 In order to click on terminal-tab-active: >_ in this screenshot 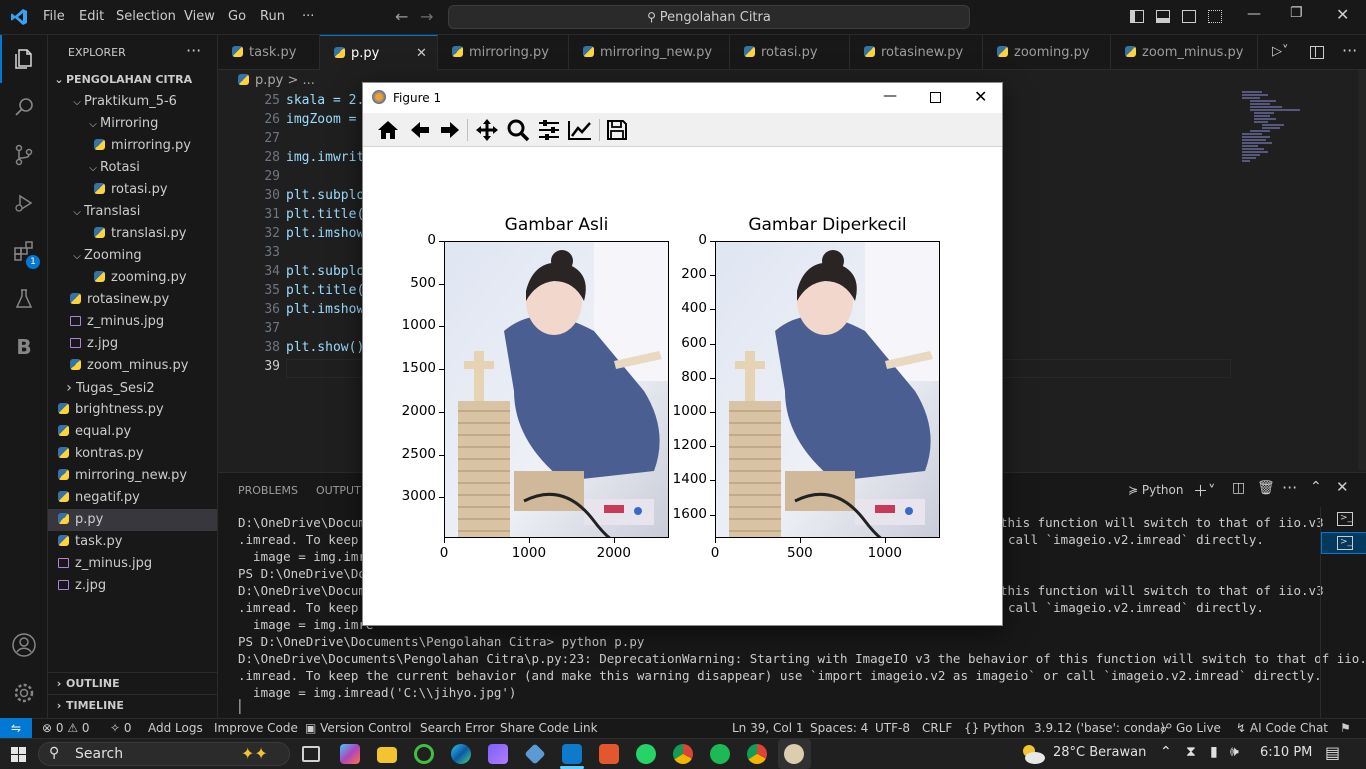, I will do `click(1343, 543)`.